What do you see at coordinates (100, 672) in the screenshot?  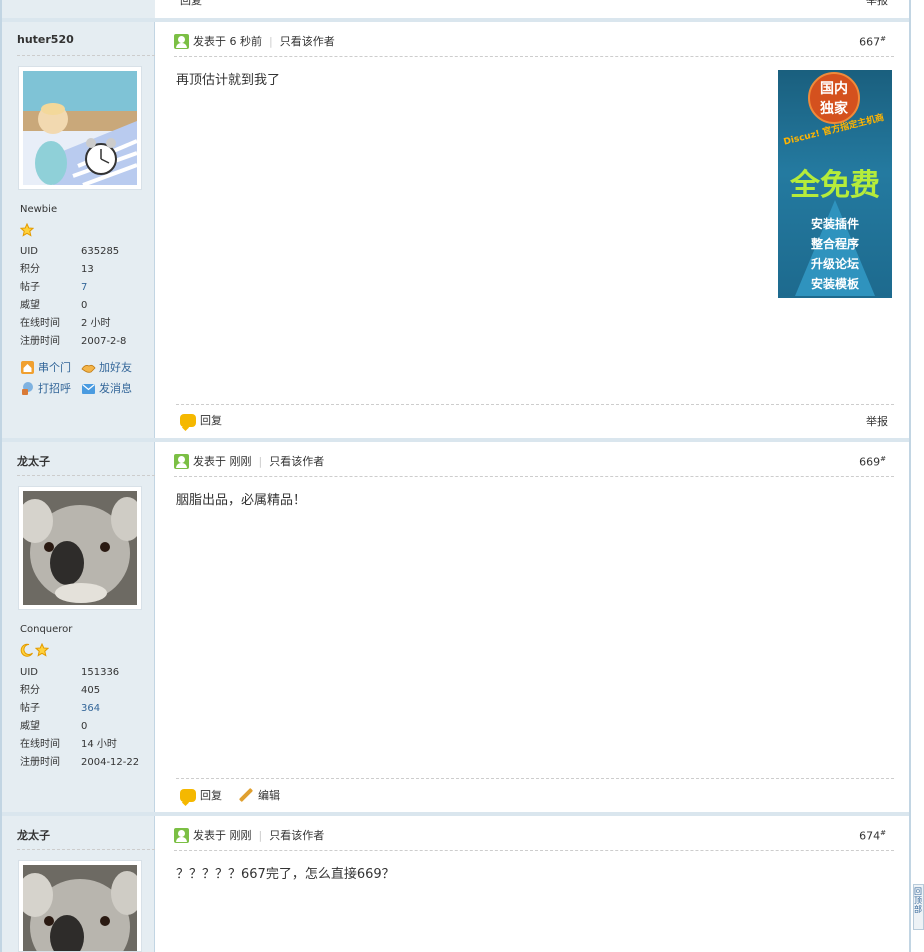 I see `stat-value: 151336` at bounding box center [100, 672].